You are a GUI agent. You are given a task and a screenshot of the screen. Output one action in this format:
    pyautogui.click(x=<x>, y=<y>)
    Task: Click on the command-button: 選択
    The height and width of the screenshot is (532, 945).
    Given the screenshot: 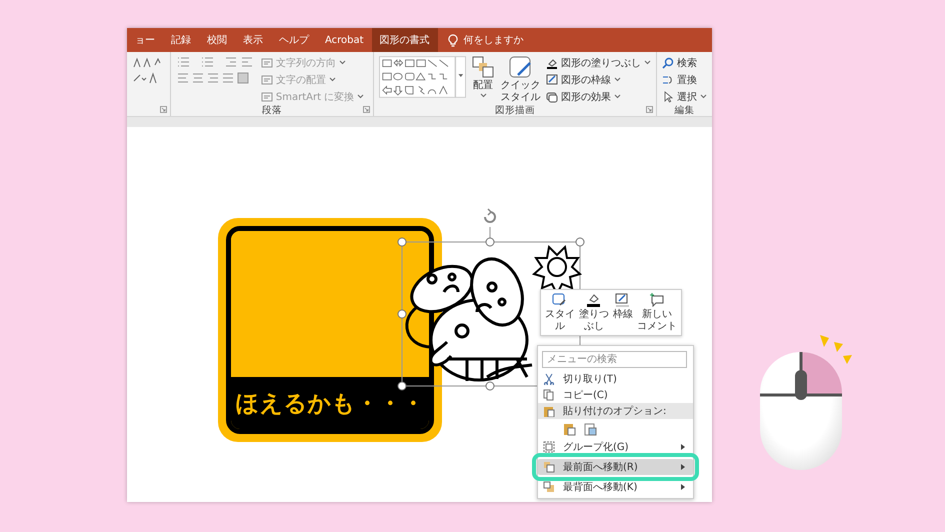 What is the action you would take?
    pyautogui.click(x=687, y=97)
    